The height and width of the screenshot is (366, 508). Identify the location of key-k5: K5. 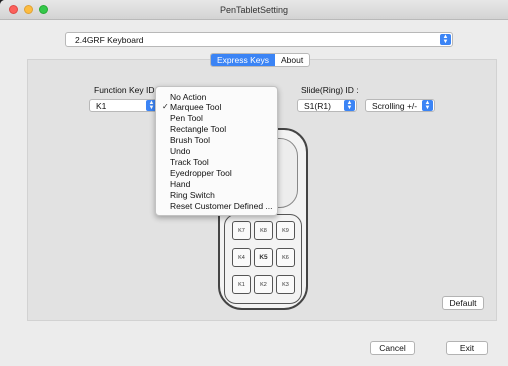
(263, 257).